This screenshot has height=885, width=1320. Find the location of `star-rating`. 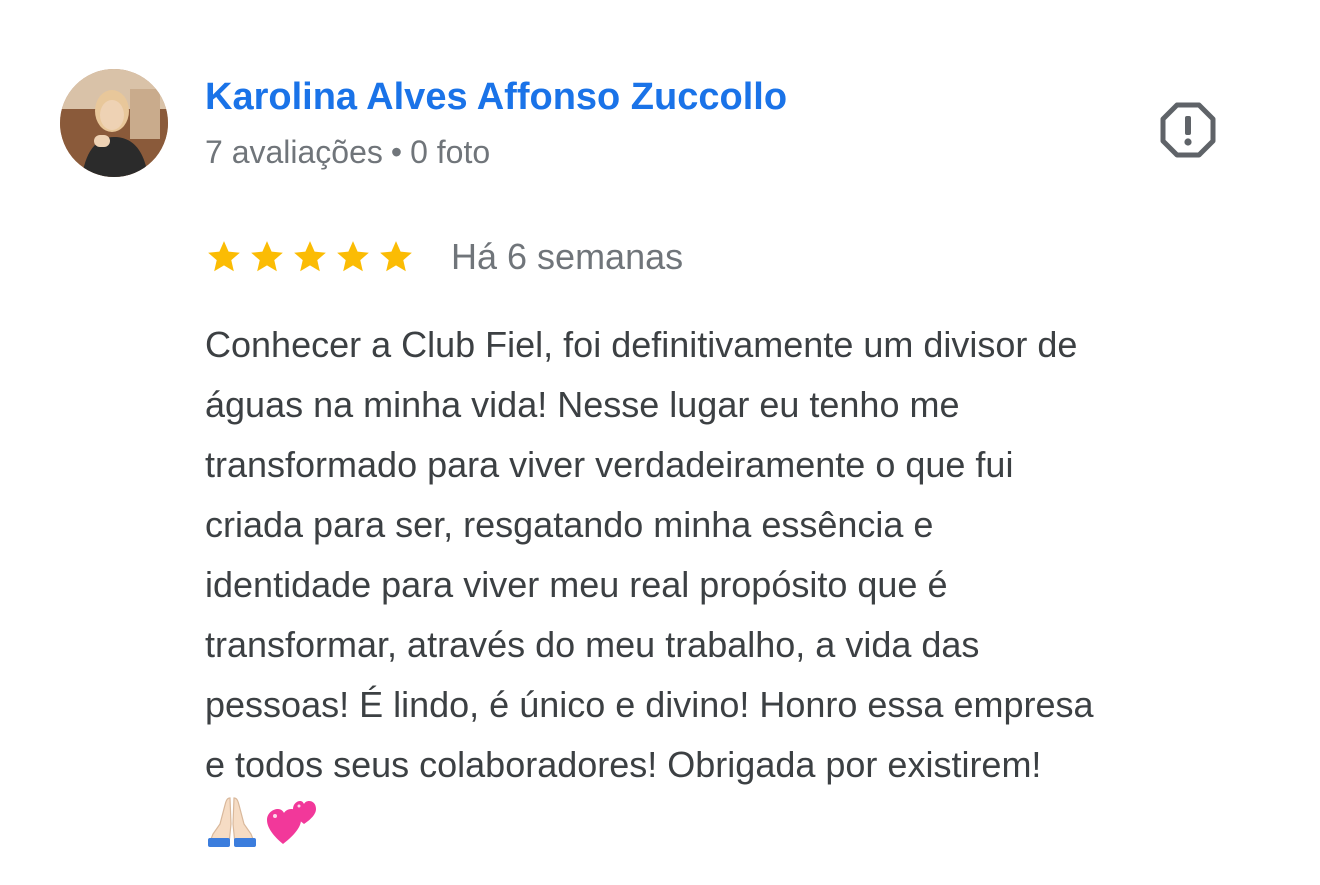

star-rating is located at coordinates (310, 257).